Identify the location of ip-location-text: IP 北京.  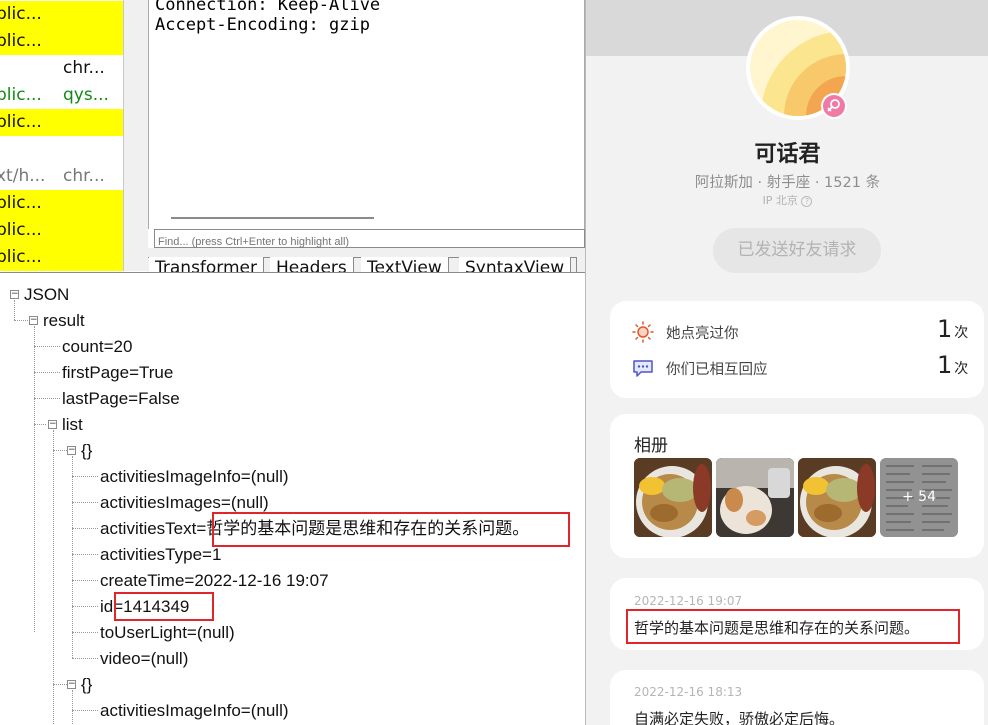
(780, 200).